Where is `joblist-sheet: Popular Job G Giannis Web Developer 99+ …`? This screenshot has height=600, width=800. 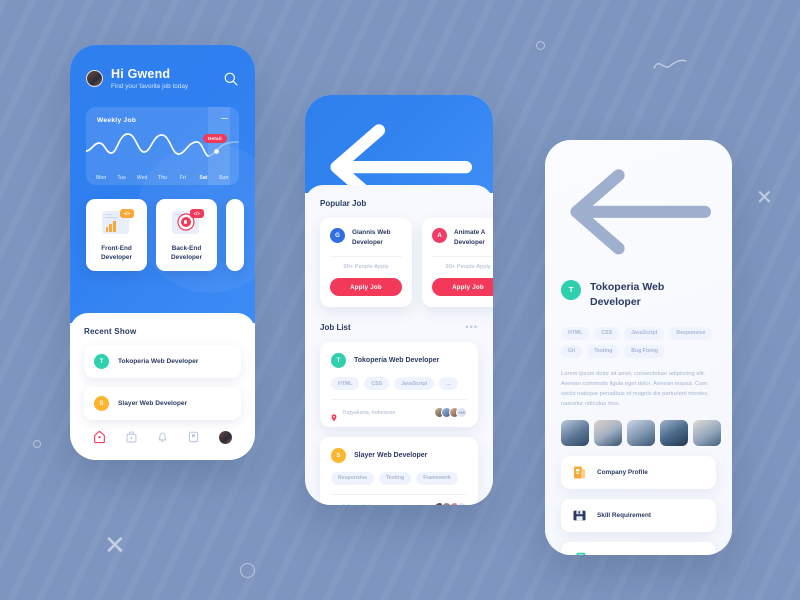
joblist-sheet: Popular Job G Giannis Web Developer 99+ … is located at coordinates (399, 345).